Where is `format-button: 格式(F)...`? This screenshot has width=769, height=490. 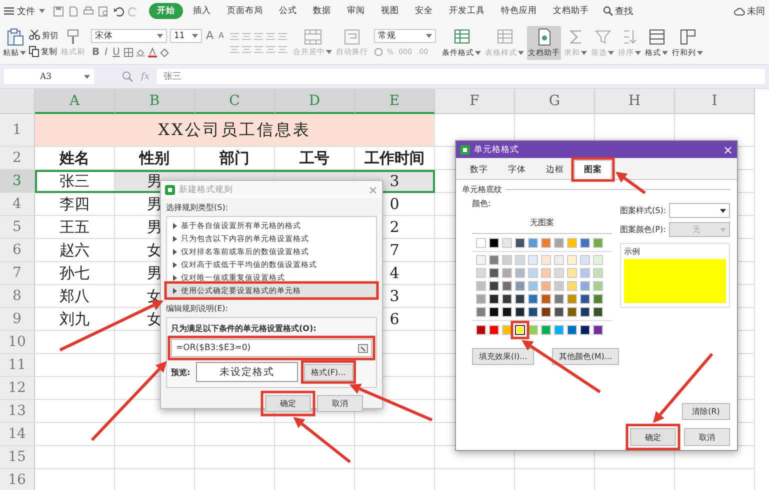
format-button: 格式(F)... is located at coordinates (328, 372).